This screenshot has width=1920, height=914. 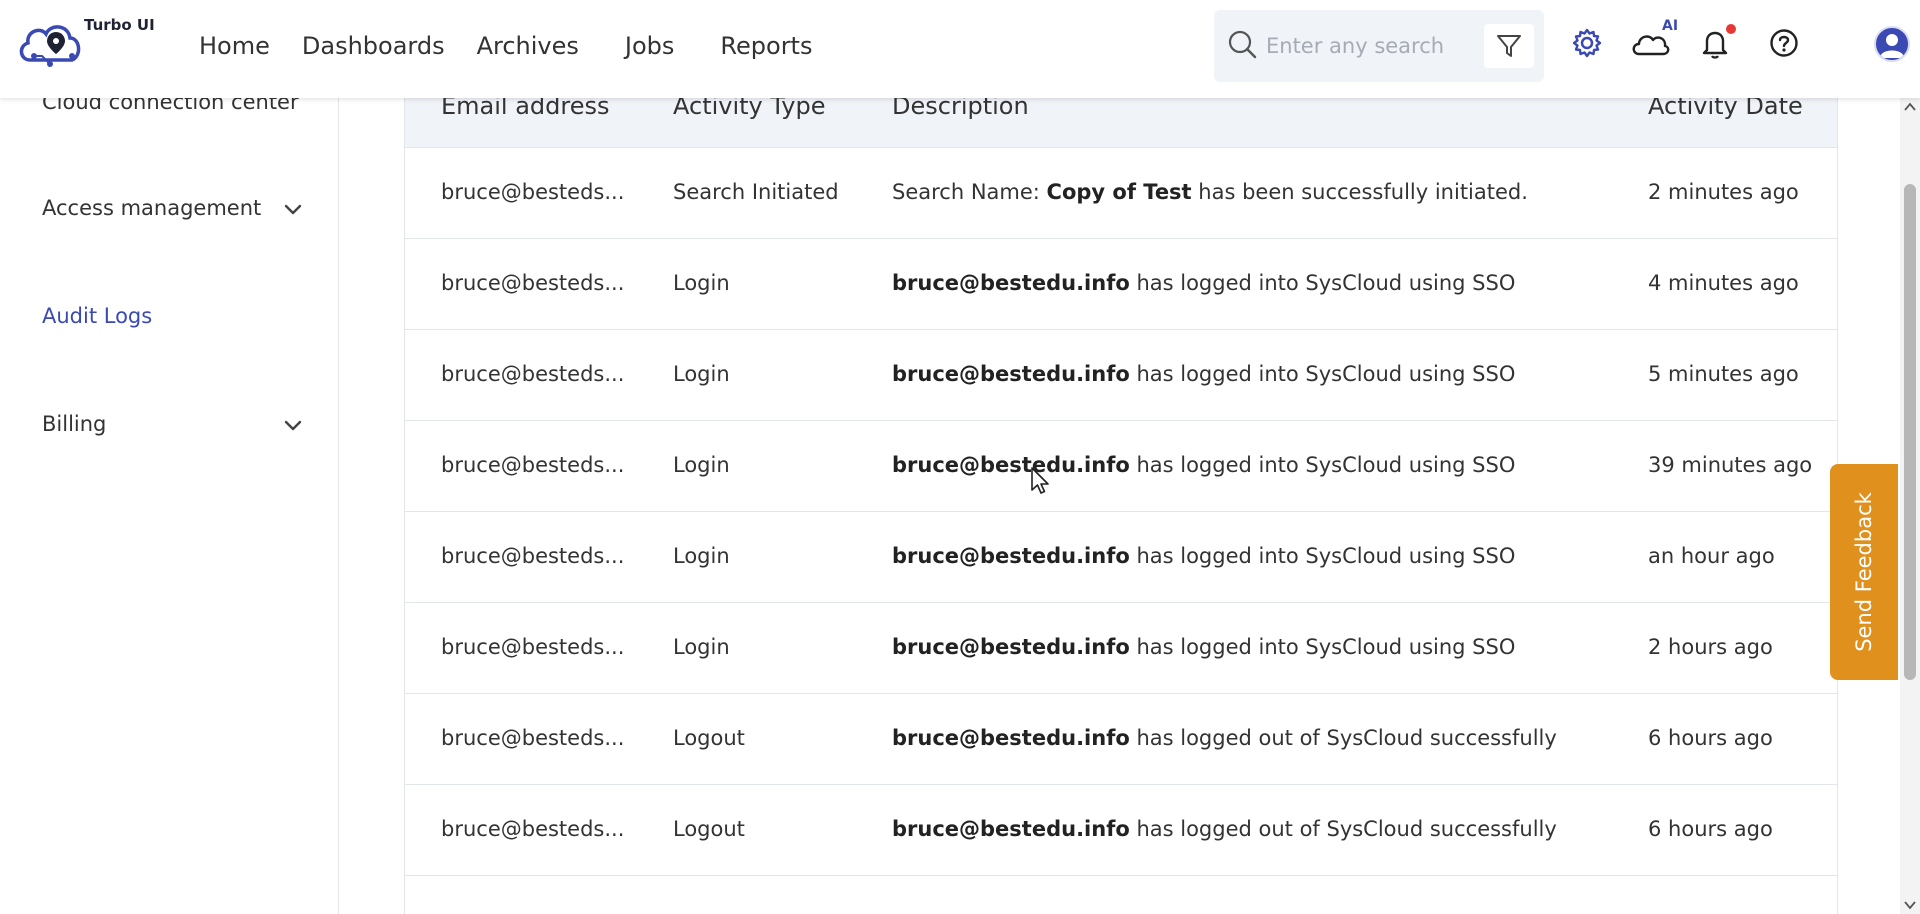 What do you see at coordinates (1723, 283) in the screenshot?
I see `cell-activity-date: 4 minutes ago` at bounding box center [1723, 283].